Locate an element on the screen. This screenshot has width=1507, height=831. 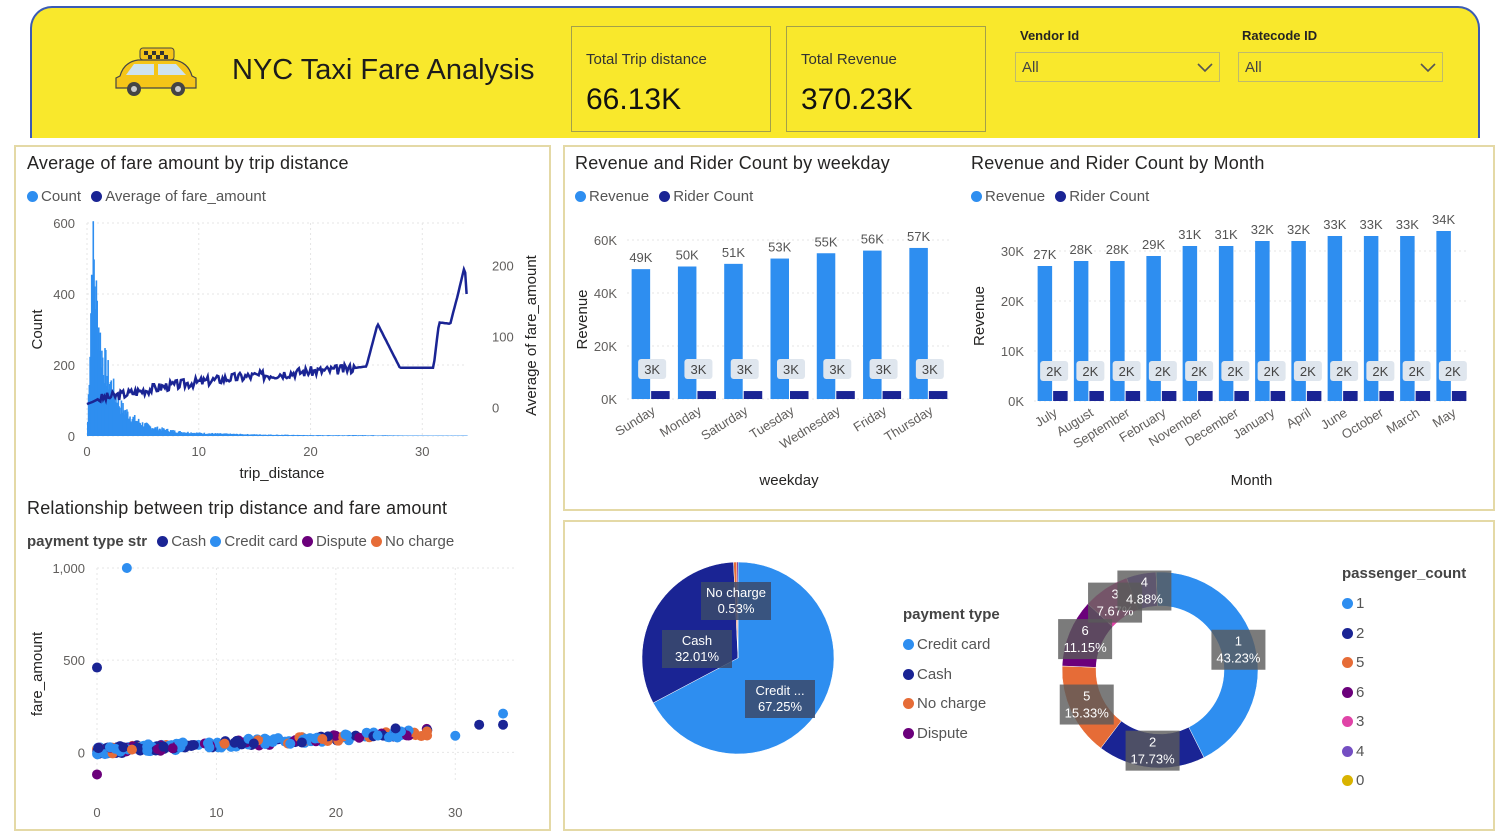
revenue-data-label: 34K is located at coordinates (1443, 219).